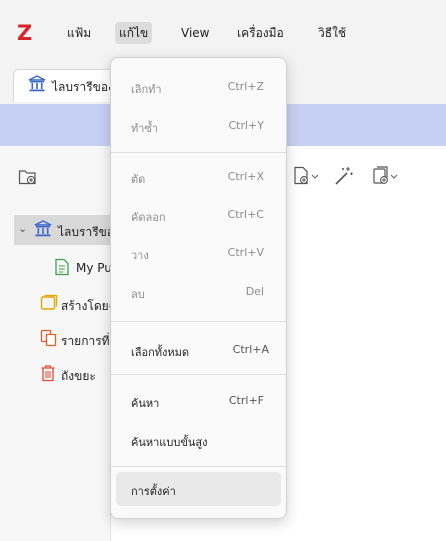 The image size is (446, 541). What do you see at coordinates (138, 294) in the screenshot?
I see `menu-item-label: ลบ` at bounding box center [138, 294].